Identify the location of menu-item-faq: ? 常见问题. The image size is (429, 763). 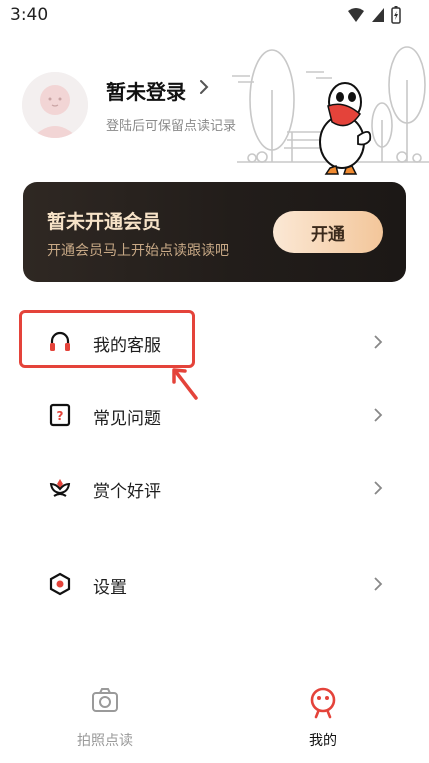
(214, 415).